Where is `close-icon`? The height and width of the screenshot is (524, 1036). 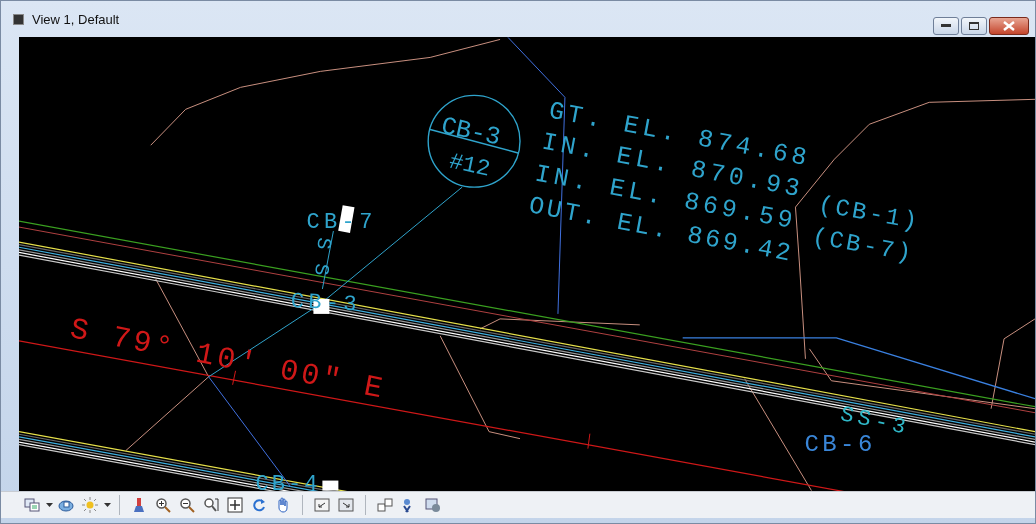 close-icon is located at coordinates (1009, 26).